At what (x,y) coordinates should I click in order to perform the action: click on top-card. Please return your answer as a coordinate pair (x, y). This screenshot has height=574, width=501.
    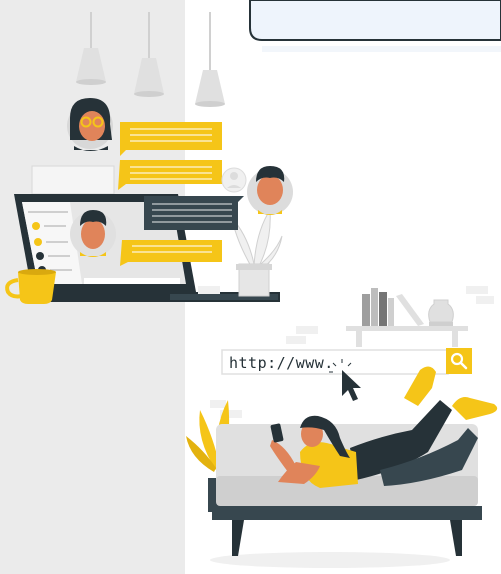
    Looking at the image, I should click on (375, 26).